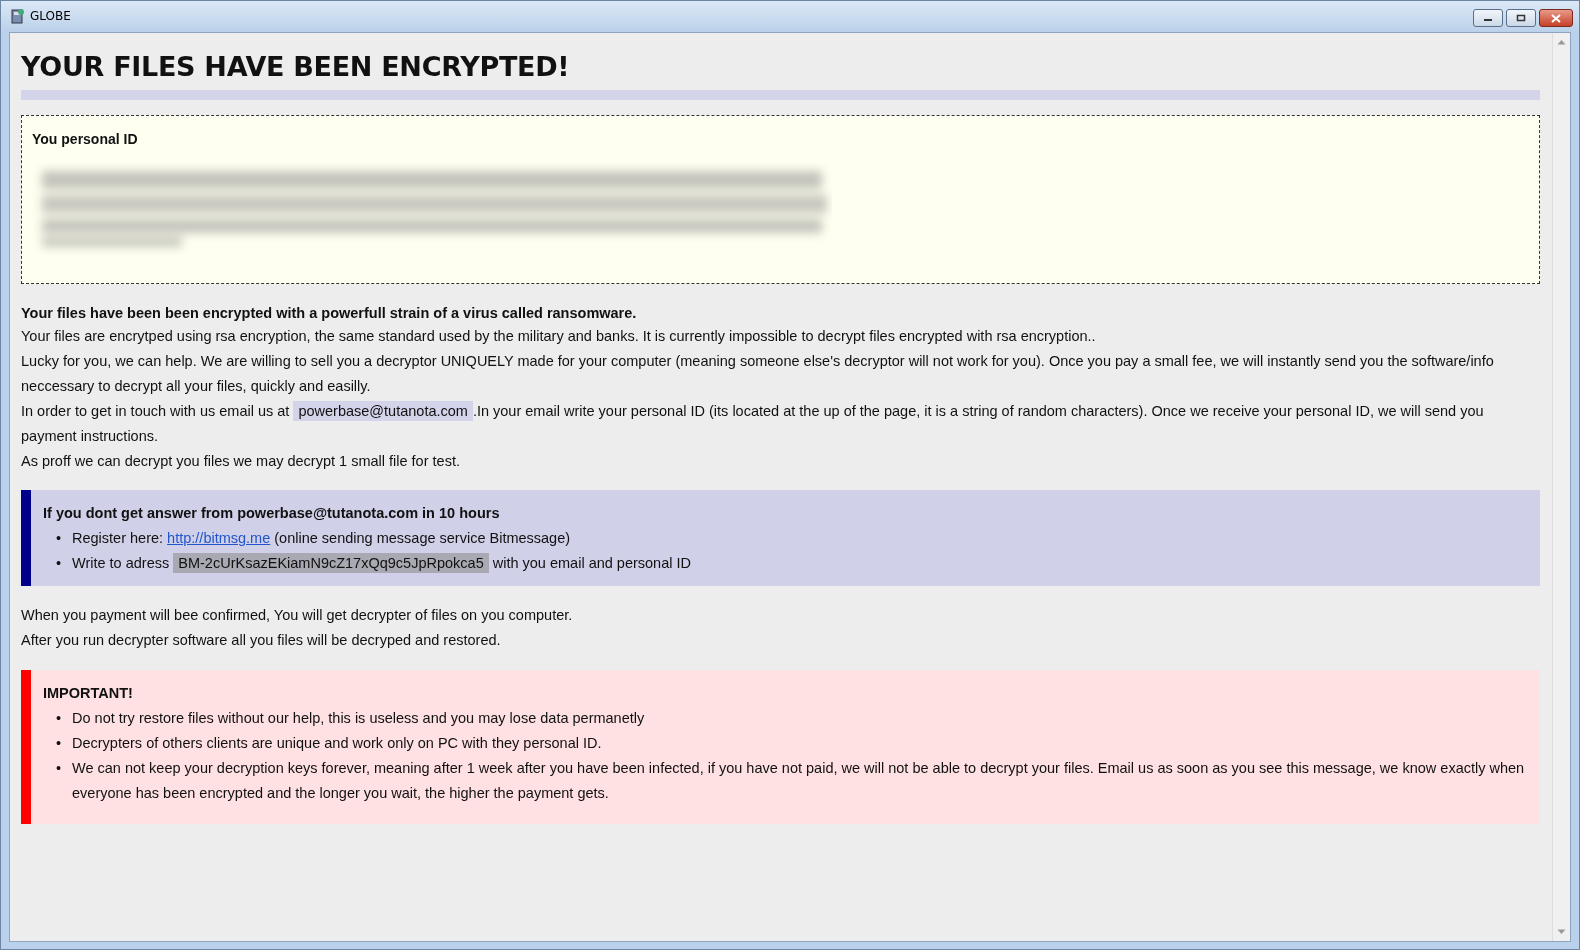 Image resolution: width=1580 pixels, height=950 pixels. Describe the element at coordinates (329, 313) in the screenshot. I see `lead-text: Your files have been been encrypted with a powerfull strain of a virus called ransomware.` at that location.